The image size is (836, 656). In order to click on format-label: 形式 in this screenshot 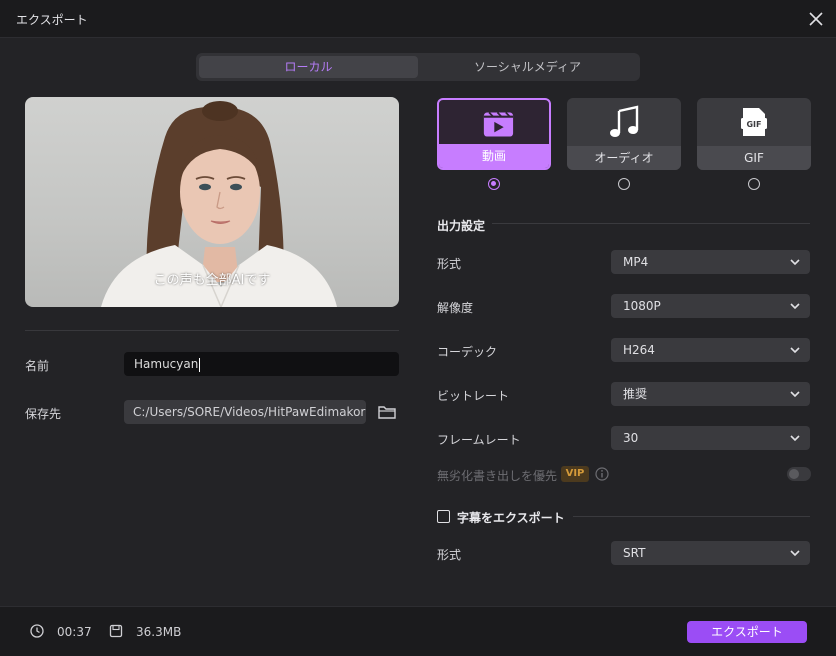, I will do `click(449, 264)`.